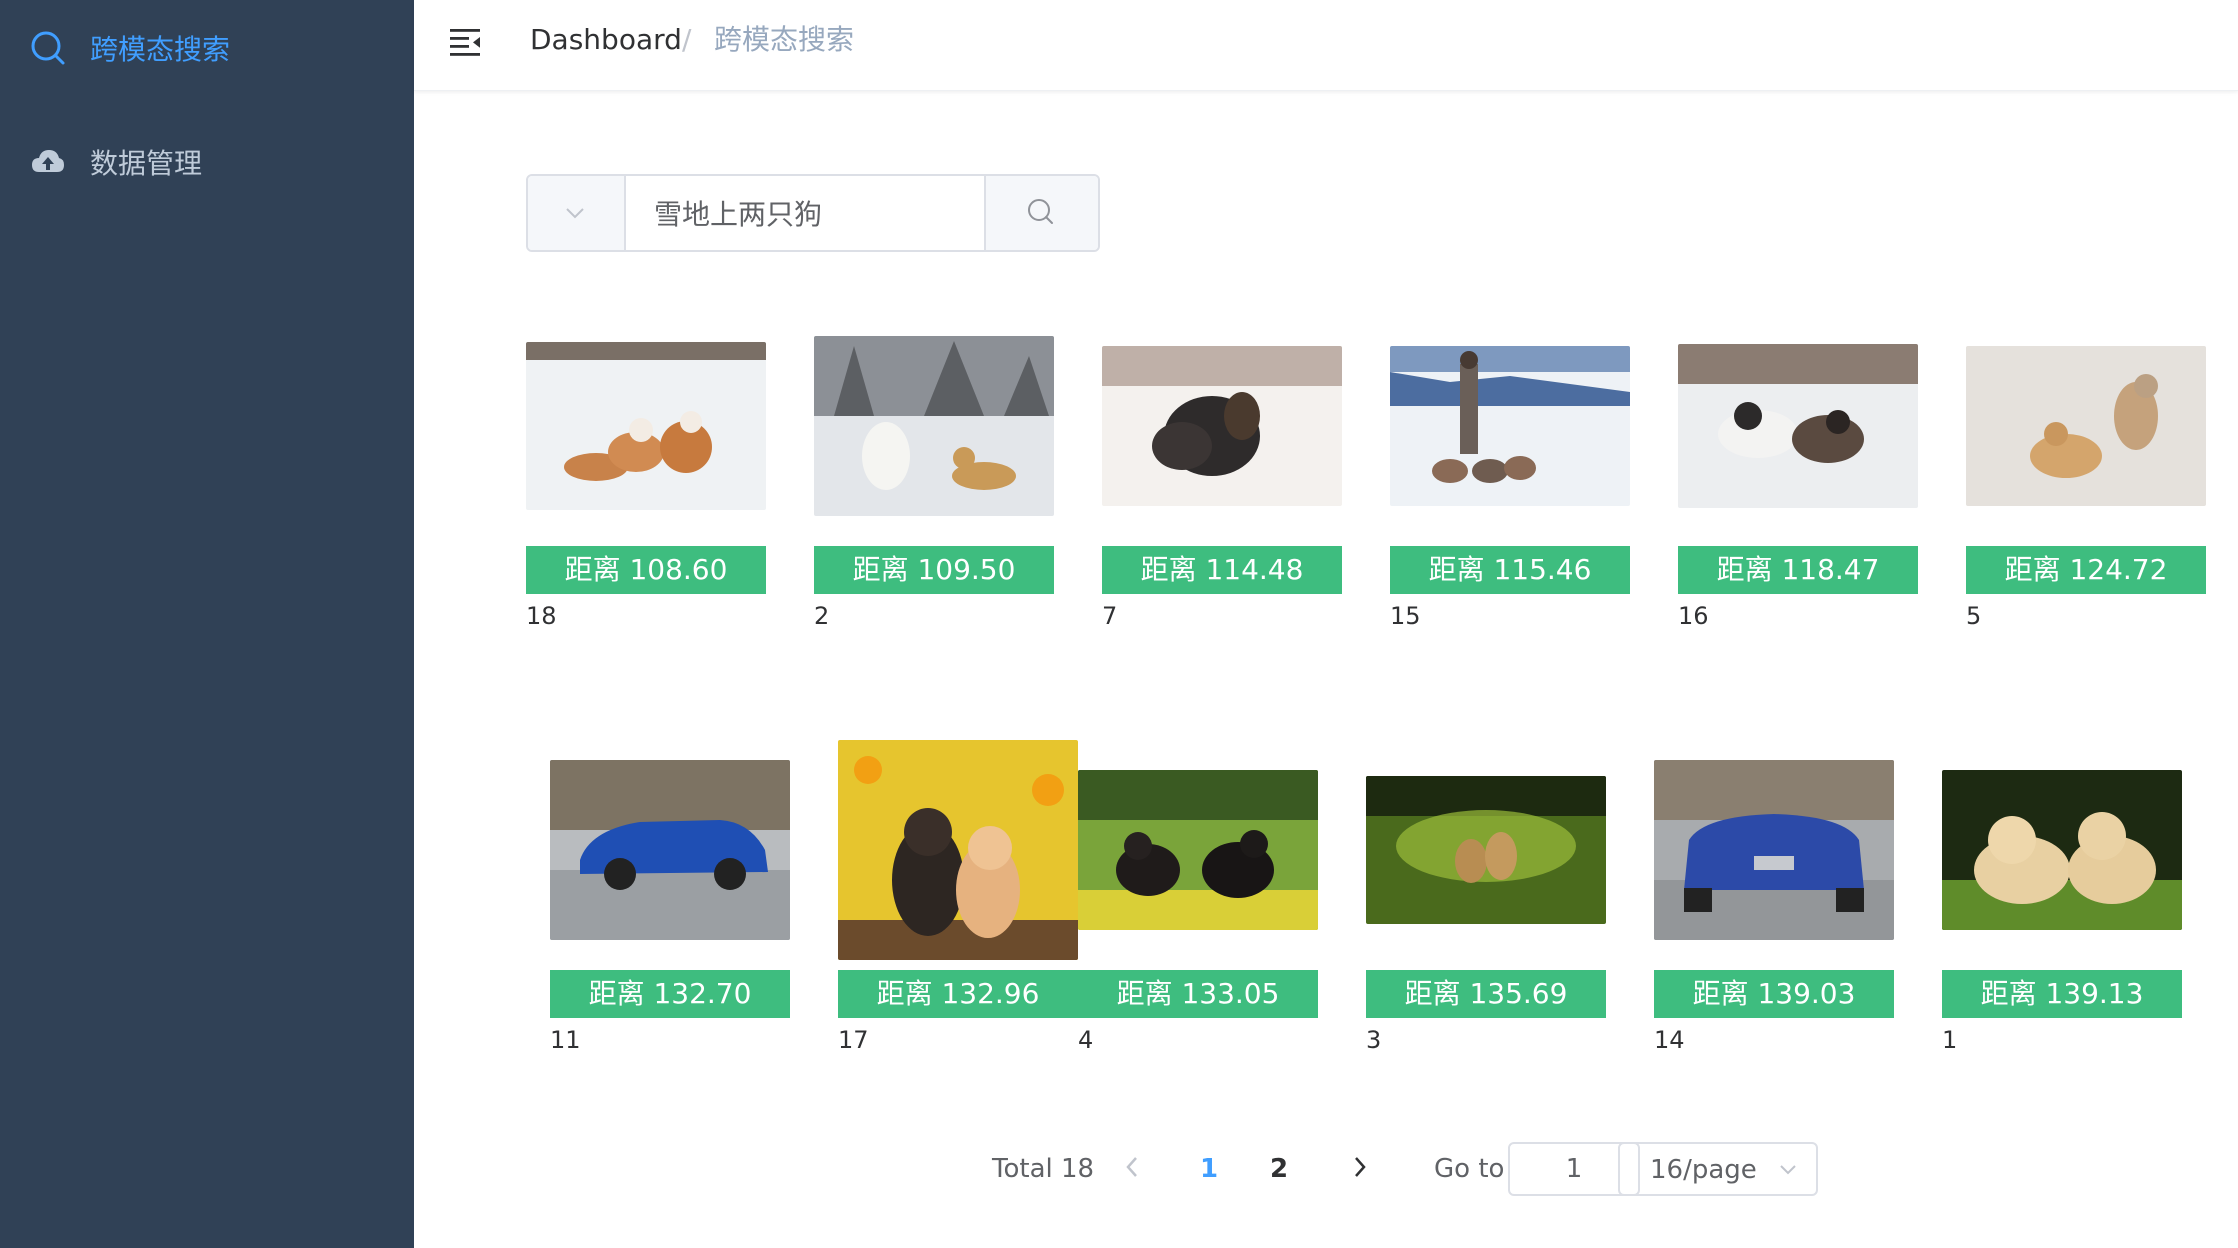 This screenshot has height=1248, width=2238. What do you see at coordinates (1209, 1169) in the screenshot?
I see `page-number-1: 1` at bounding box center [1209, 1169].